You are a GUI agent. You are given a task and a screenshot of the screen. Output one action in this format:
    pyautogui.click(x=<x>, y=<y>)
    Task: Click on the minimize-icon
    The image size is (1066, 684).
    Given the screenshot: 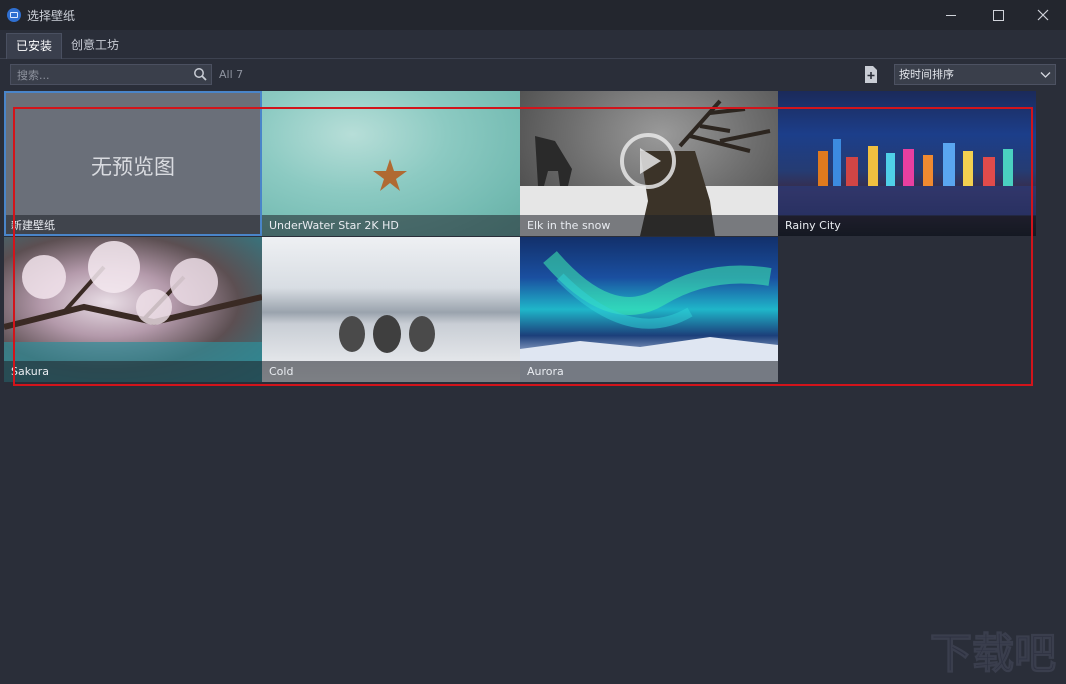 What is the action you would take?
    pyautogui.click(x=951, y=15)
    